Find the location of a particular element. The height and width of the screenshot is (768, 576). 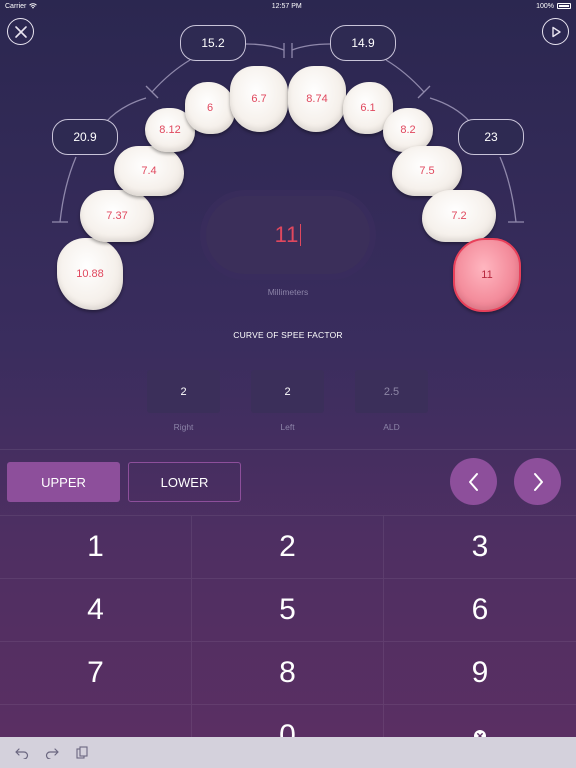

measurement-top-left: 15.2 is located at coordinates (213, 43).